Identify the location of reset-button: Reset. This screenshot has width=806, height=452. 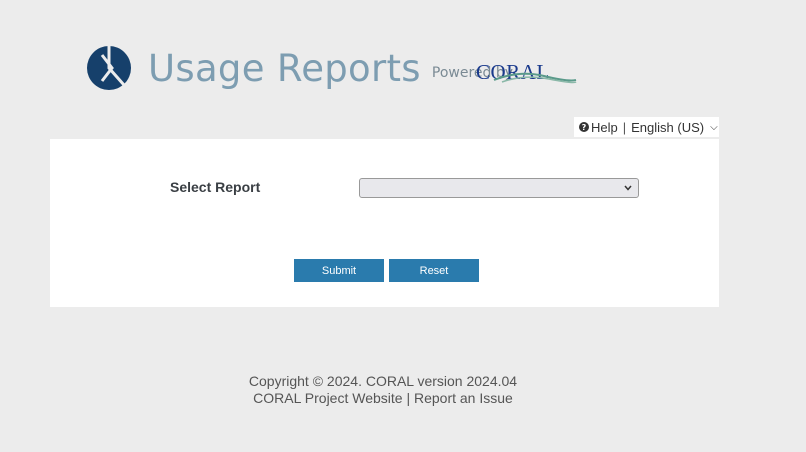
(434, 270).